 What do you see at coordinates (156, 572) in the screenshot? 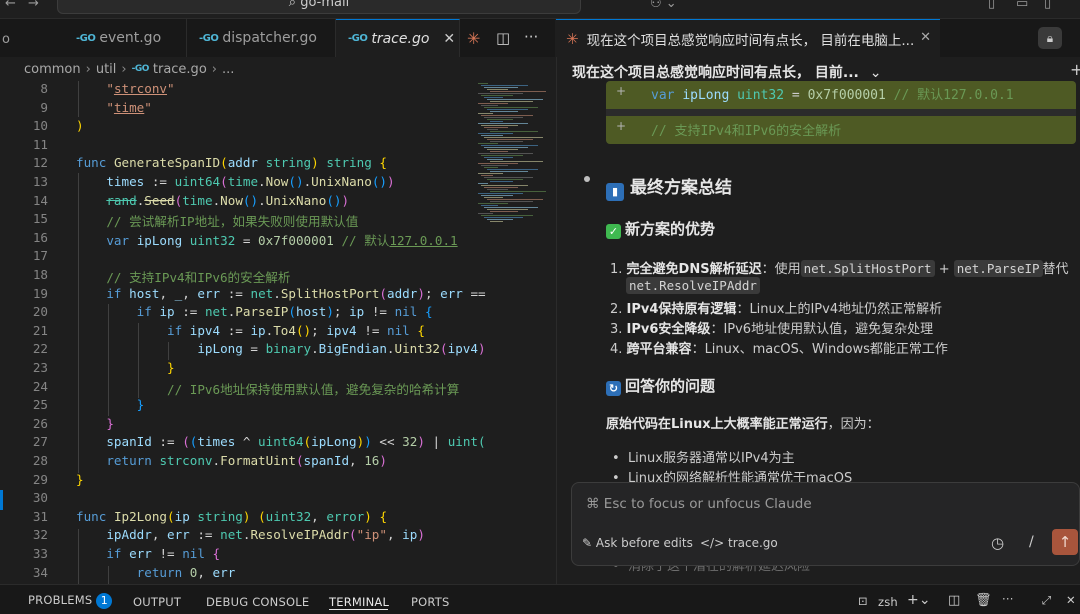
I see `code-line: return 0, err` at bounding box center [156, 572].